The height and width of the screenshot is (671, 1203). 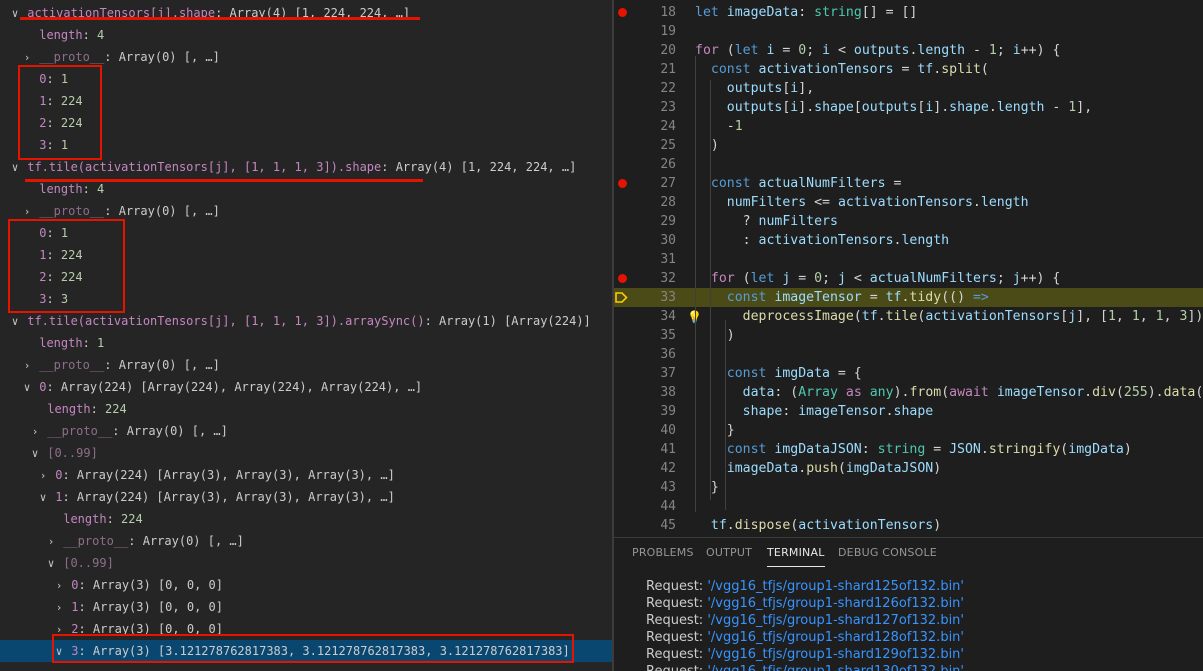 What do you see at coordinates (306, 585) in the screenshot?
I see `variable-row: › 0: Array(3) [0, 0, 0]` at bounding box center [306, 585].